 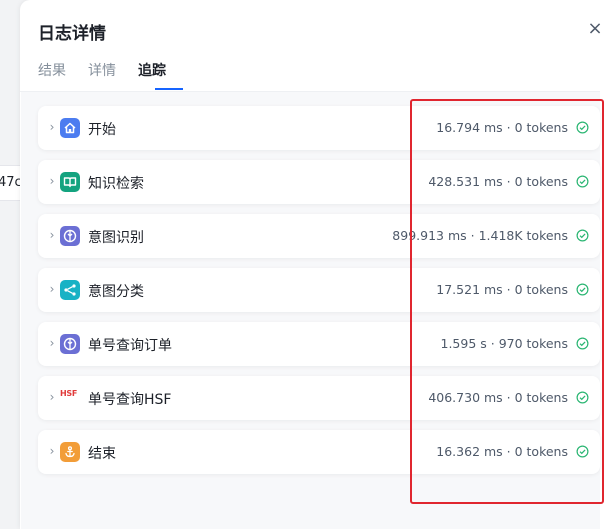 What do you see at coordinates (69, 393) in the screenshot?
I see `hsf-logo-icon: HSF` at bounding box center [69, 393].